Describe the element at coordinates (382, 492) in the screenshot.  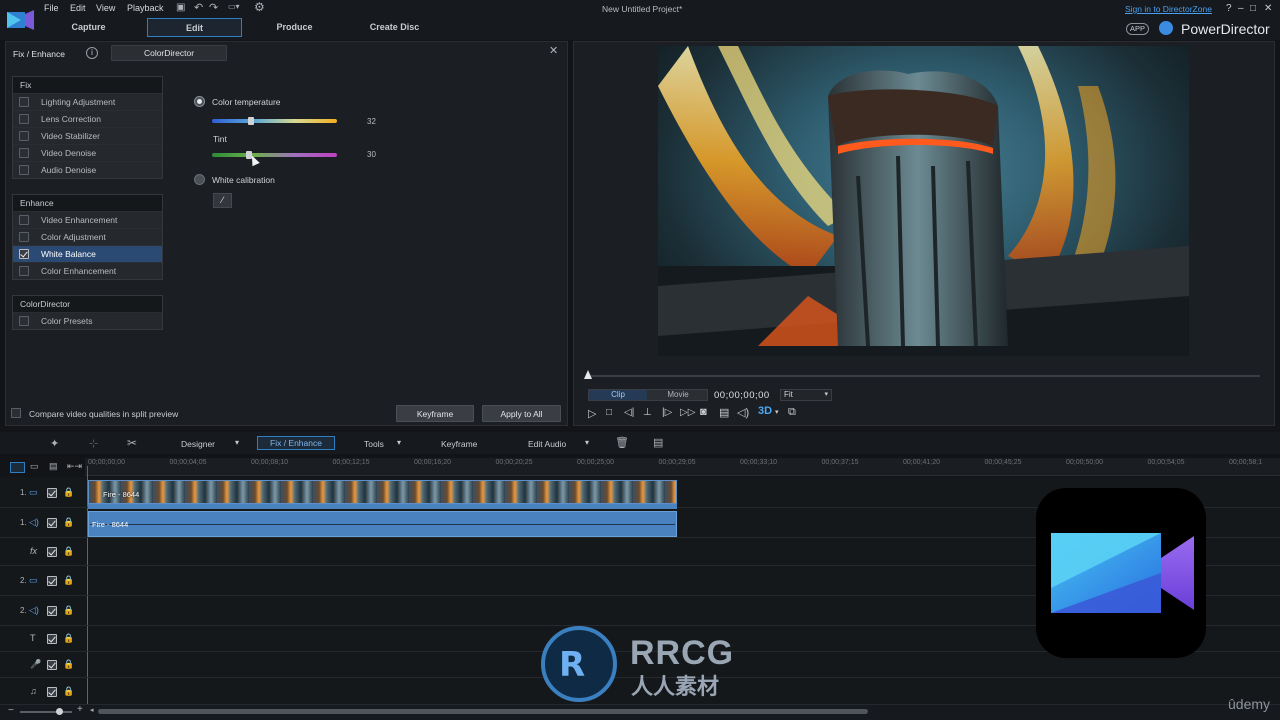
I see `video-clip` at that location.